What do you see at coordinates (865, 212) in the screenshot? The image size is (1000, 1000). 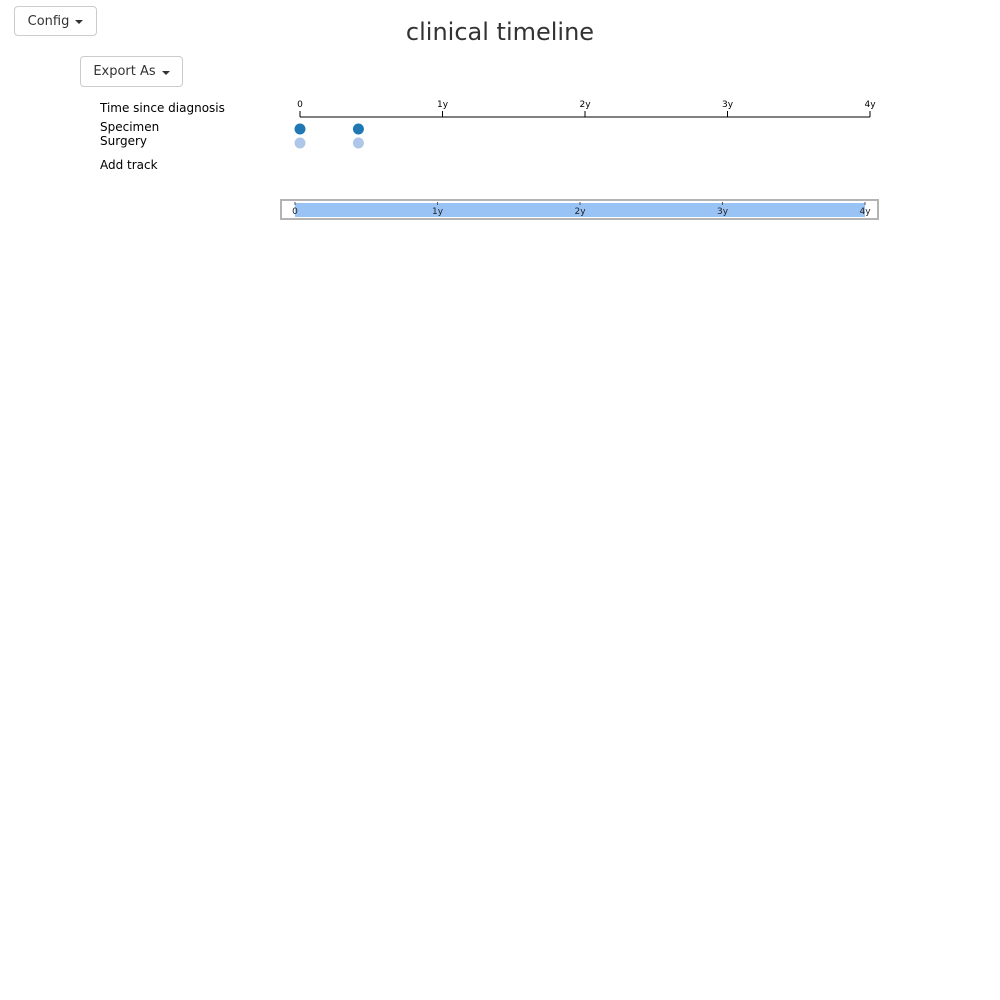 I see `overview-tick-label: 4y` at bounding box center [865, 212].